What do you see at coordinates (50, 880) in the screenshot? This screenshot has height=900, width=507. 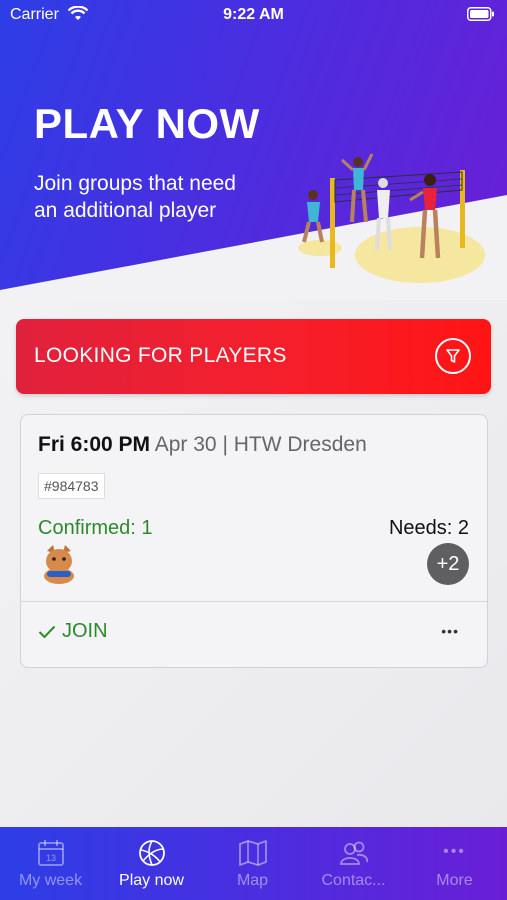 I see `tab-label: My week` at bounding box center [50, 880].